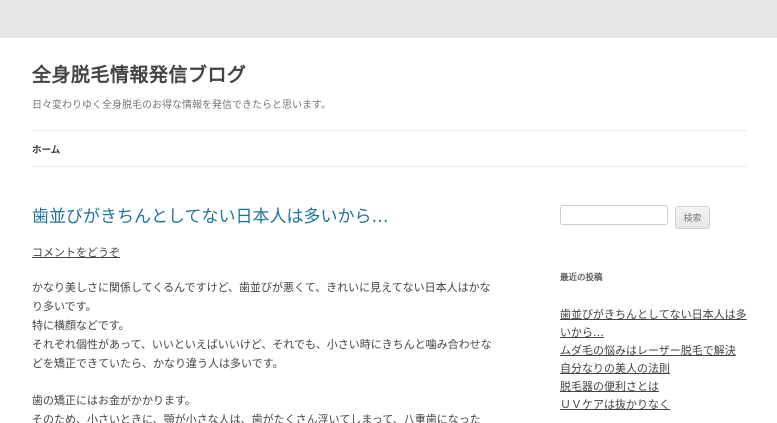 Image resolution: width=777 pixels, height=423 pixels. I want to click on list-item: 自分なりの美人の法則, so click(654, 369).